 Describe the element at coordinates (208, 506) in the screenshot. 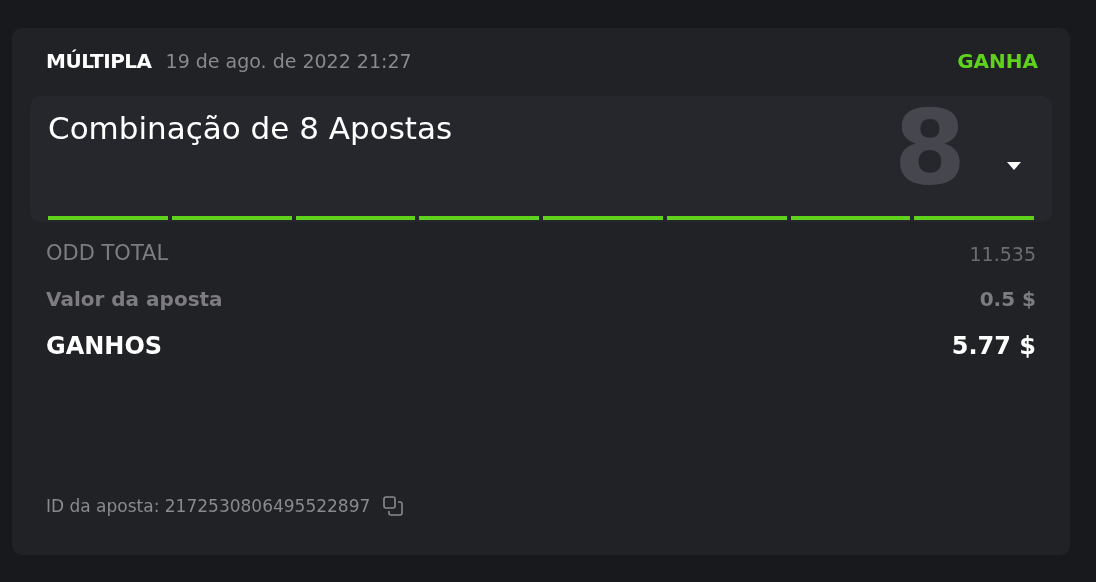

I see `bet-id: ID da aposta: 2172530806495522897` at that location.